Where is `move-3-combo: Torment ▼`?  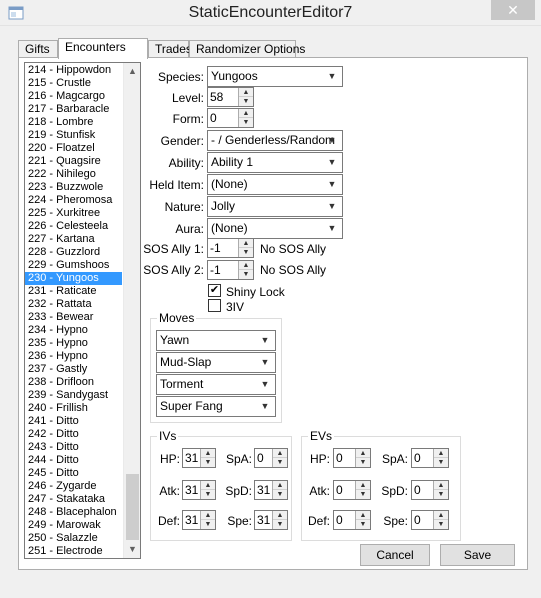
move-3-combo: Torment ▼ is located at coordinates (216, 384).